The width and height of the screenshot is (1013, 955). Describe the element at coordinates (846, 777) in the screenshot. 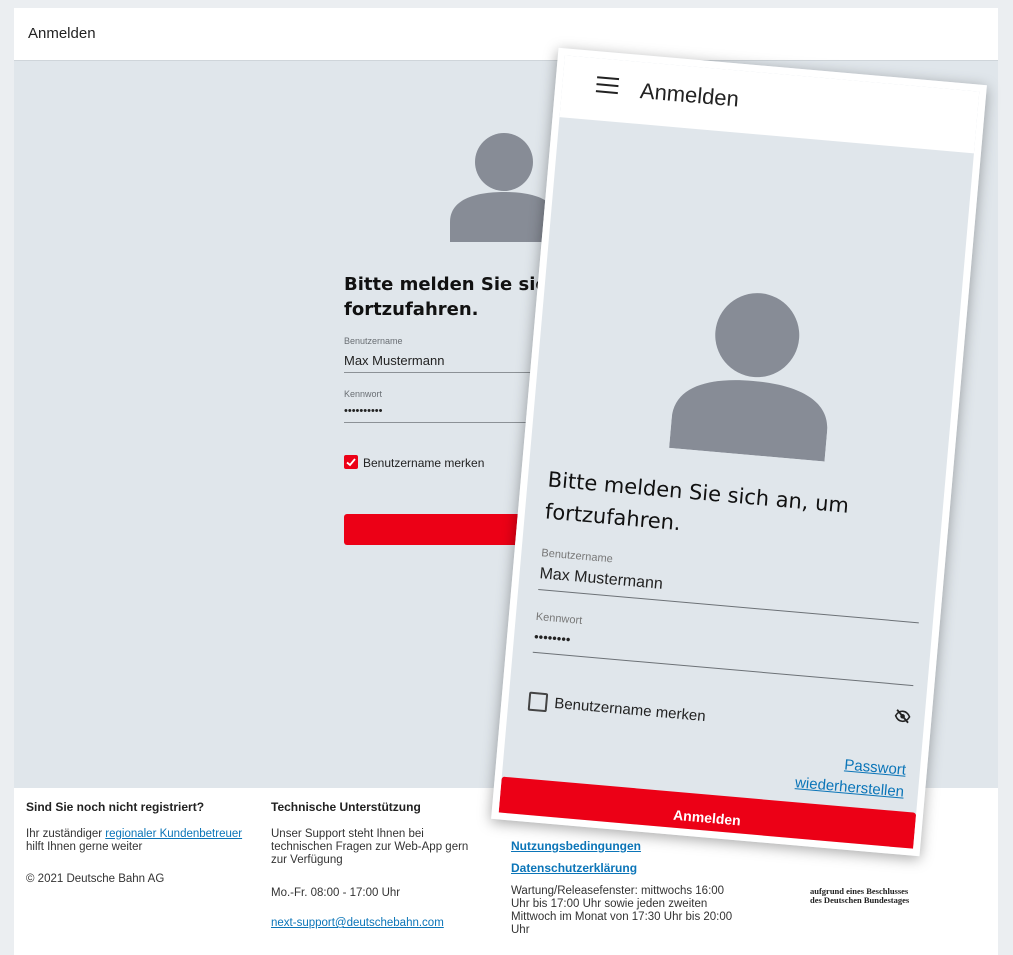

I see `password-reset-link: Passwort wiederherstellen` at that location.